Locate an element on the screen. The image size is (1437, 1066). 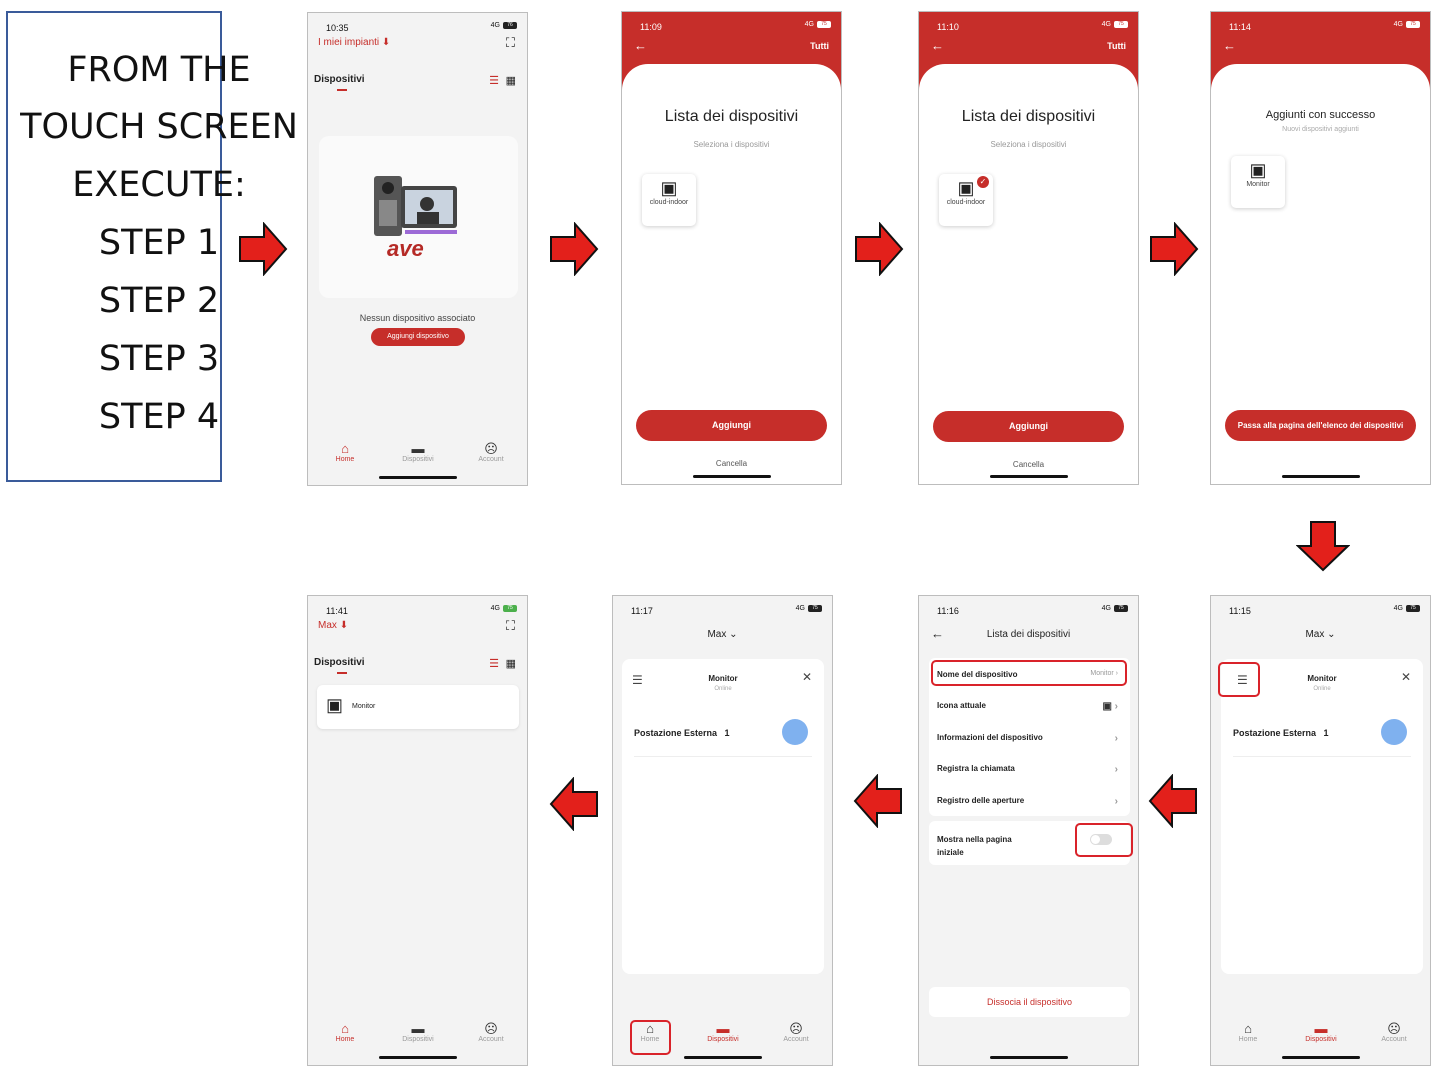
device-row: ▣ Monitor is located at coordinates (418, 707).